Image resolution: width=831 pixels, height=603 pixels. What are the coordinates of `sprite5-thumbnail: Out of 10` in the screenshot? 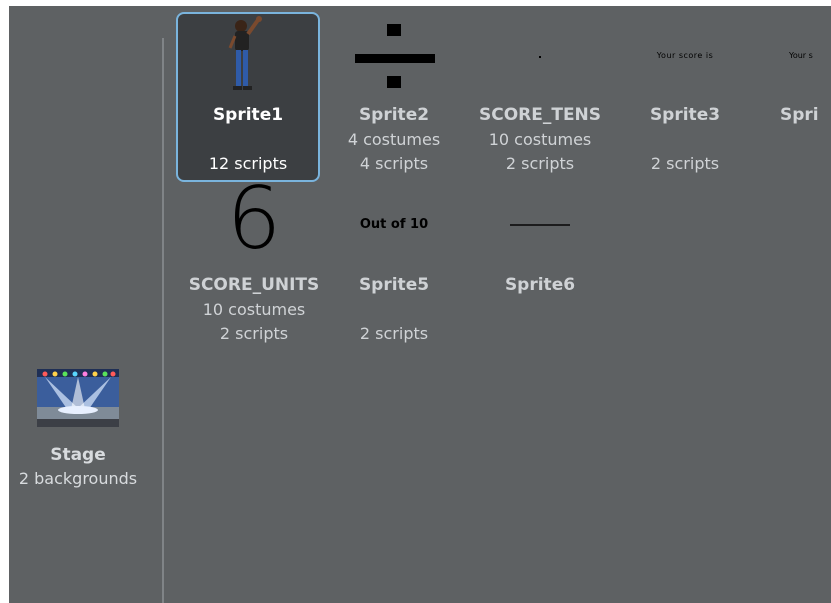 It's located at (394, 227).